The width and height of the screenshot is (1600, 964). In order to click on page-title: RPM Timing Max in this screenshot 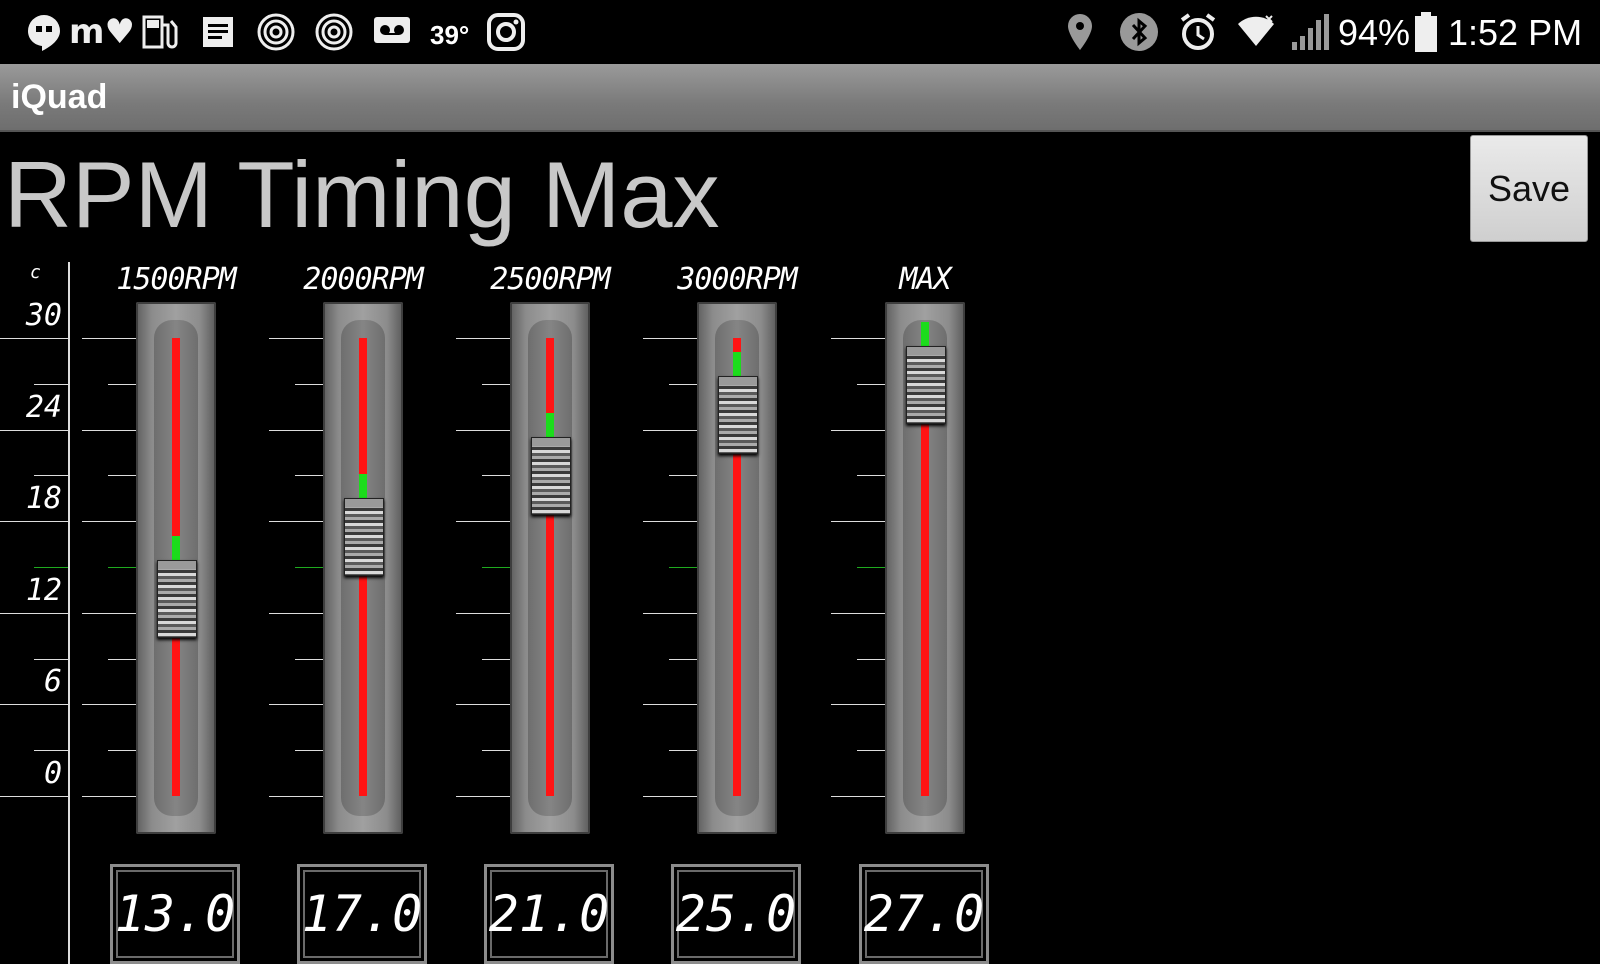, I will do `click(362, 194)`.